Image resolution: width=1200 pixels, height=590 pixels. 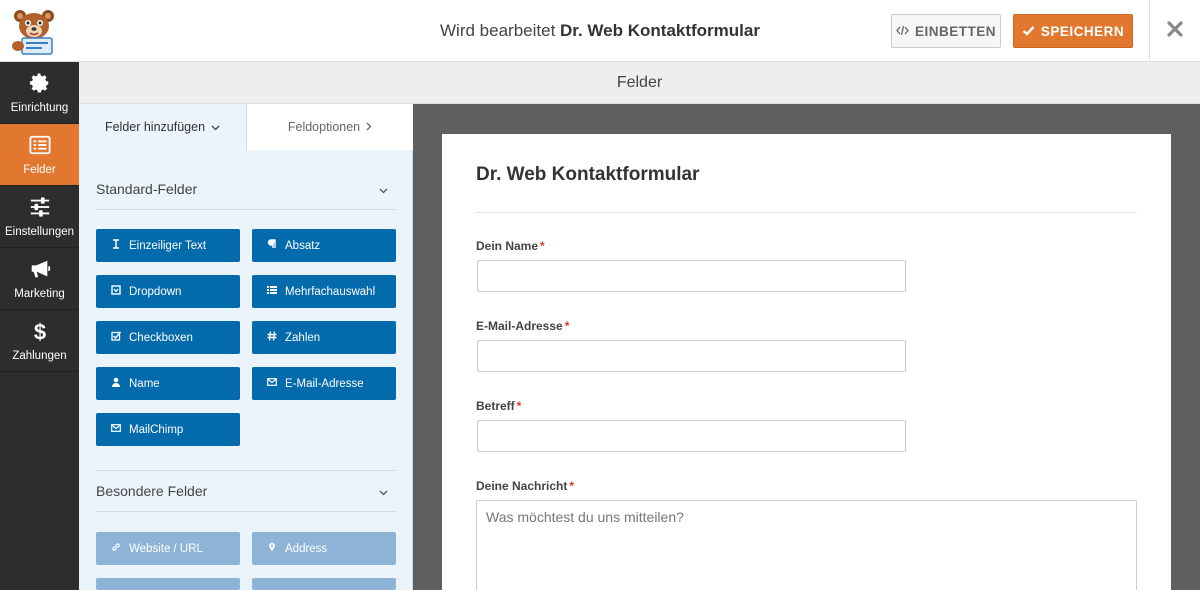 I want to click on field-button-label: MailChimp, so click(x=156, y=429).